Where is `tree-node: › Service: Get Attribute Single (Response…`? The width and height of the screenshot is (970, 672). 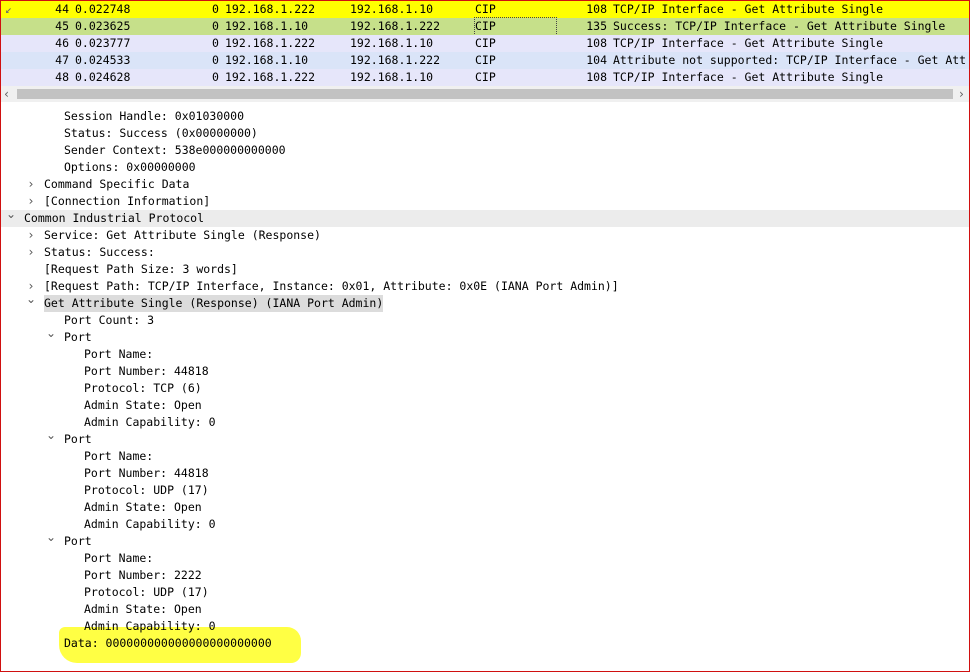 tree-node: › Service: Get Attribute Single (Response… is located at coordinates (485, 235).